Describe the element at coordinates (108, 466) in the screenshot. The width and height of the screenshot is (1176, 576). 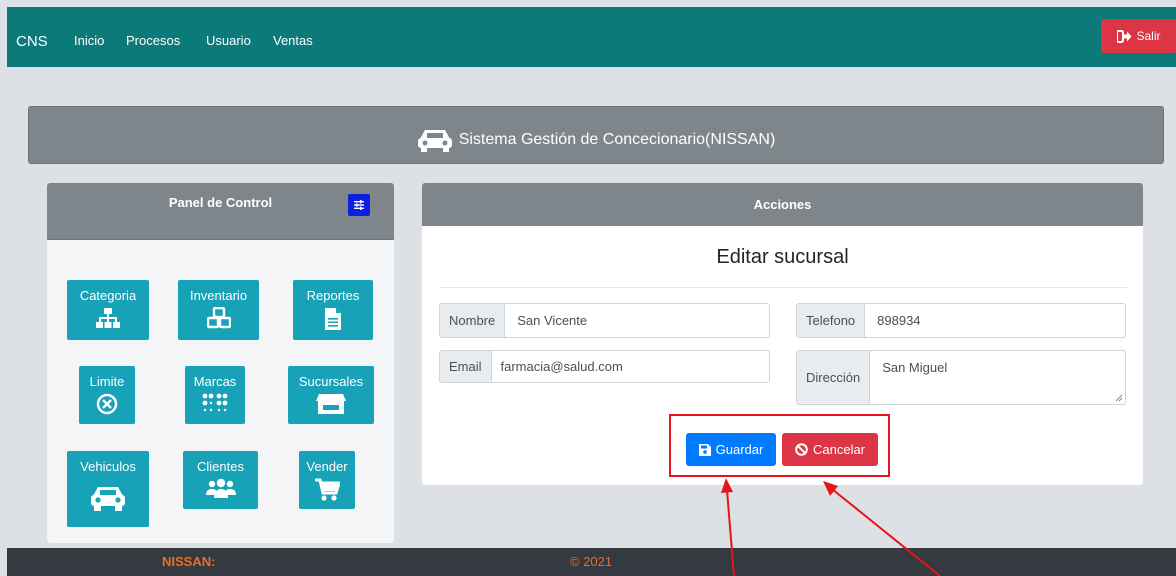
I see `tile-label: Vehiculos` at that location.